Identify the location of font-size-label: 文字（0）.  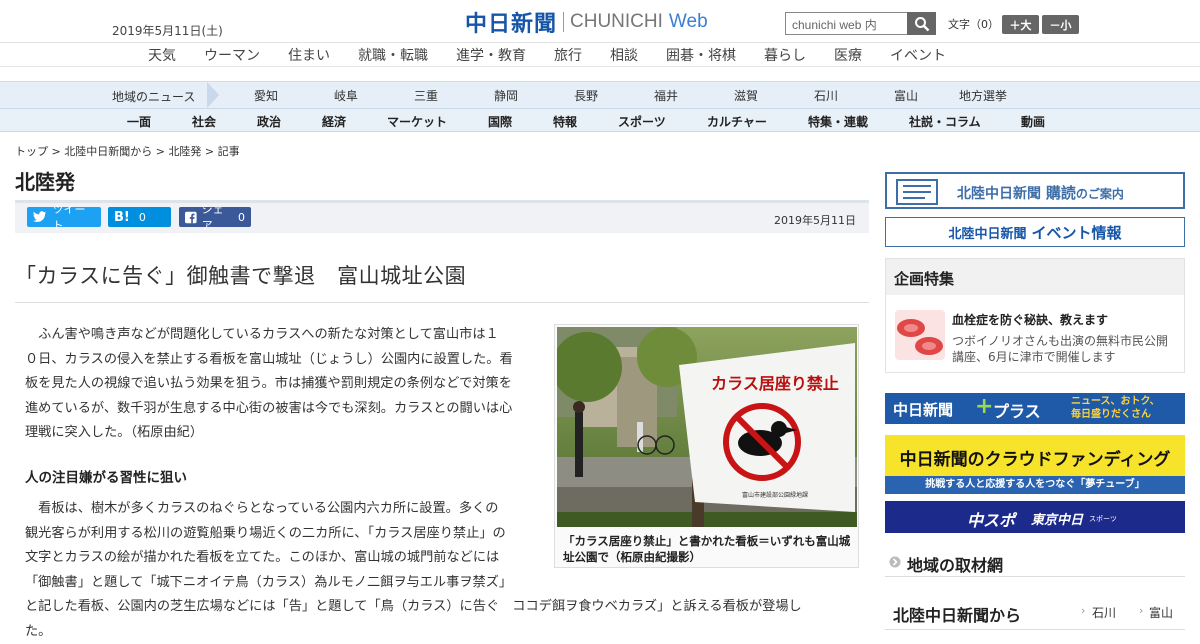
(973, 24).